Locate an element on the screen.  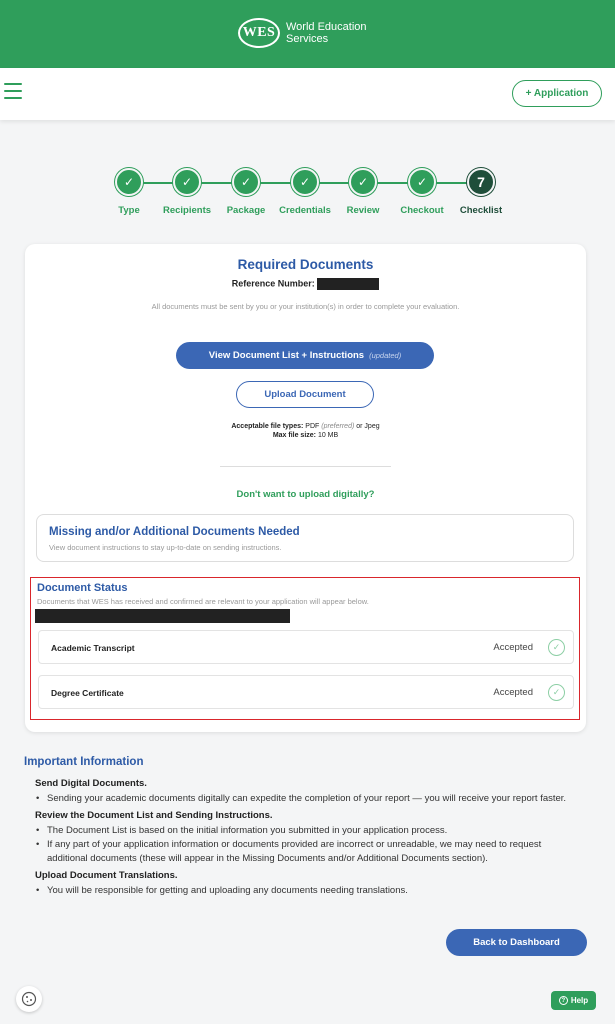
back-to-dashboard-button: Back to Dashboard is located at coordinates (516, 942).